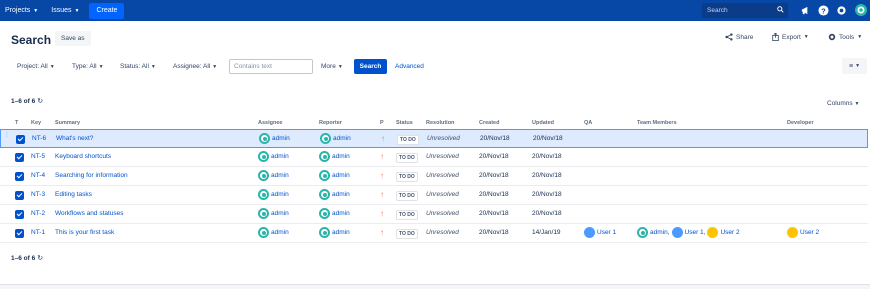 The height and width of the screenshot is (289, 870). What do you see at coordinates (805, 10) in the screenshot?
I see `megaphone-icon` at bounding box center [805, 10].